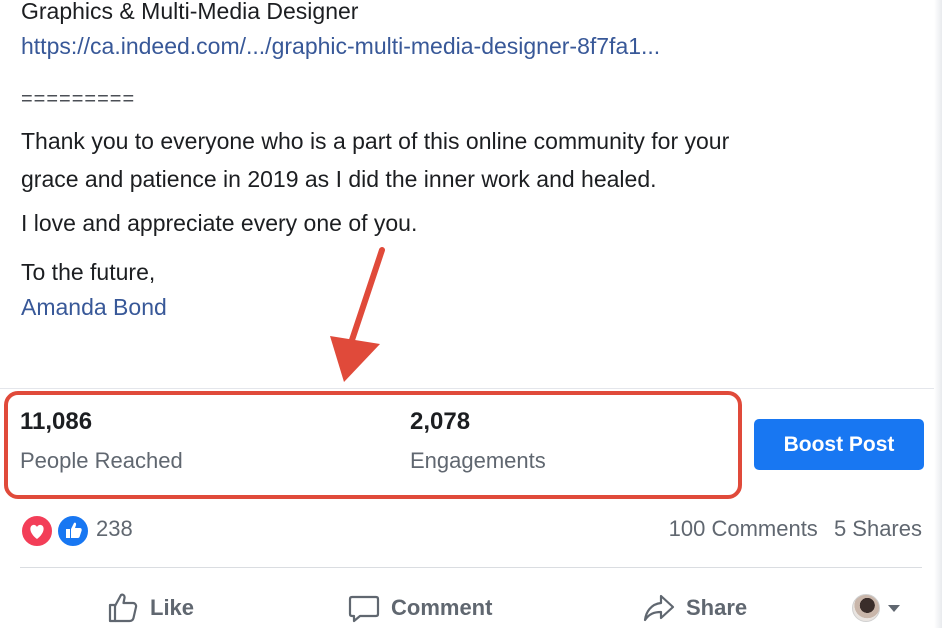  Describe the element at coordinates (172, 607) in the screenshot. I see `like-label: Like` at that location.